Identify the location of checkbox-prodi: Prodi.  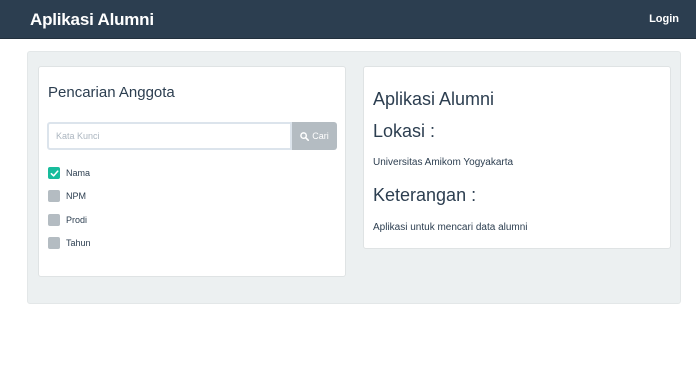
(67, 220).